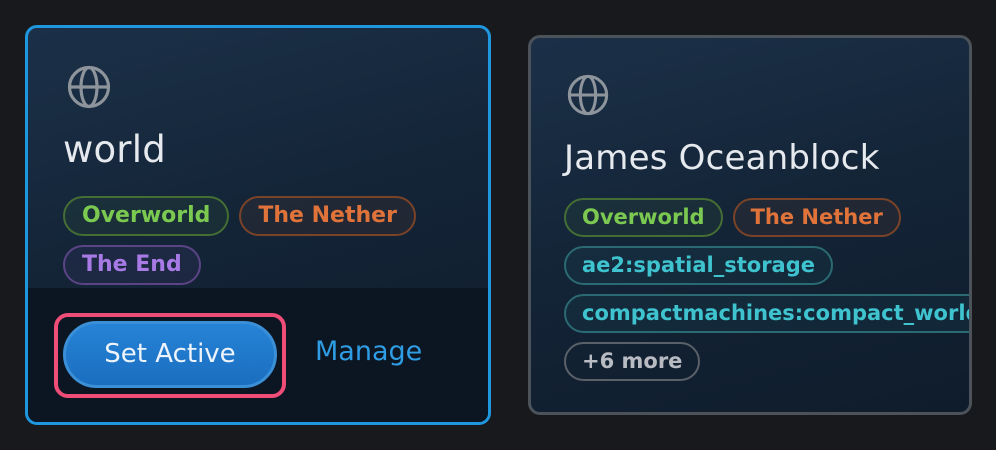 The image size is (996, 450). What do you see at coordinates (698, 265) in the screenshot?
I see `tag-ae2-spatial-storage: ae2:spatial_storage` at bounding box center [698, 265].